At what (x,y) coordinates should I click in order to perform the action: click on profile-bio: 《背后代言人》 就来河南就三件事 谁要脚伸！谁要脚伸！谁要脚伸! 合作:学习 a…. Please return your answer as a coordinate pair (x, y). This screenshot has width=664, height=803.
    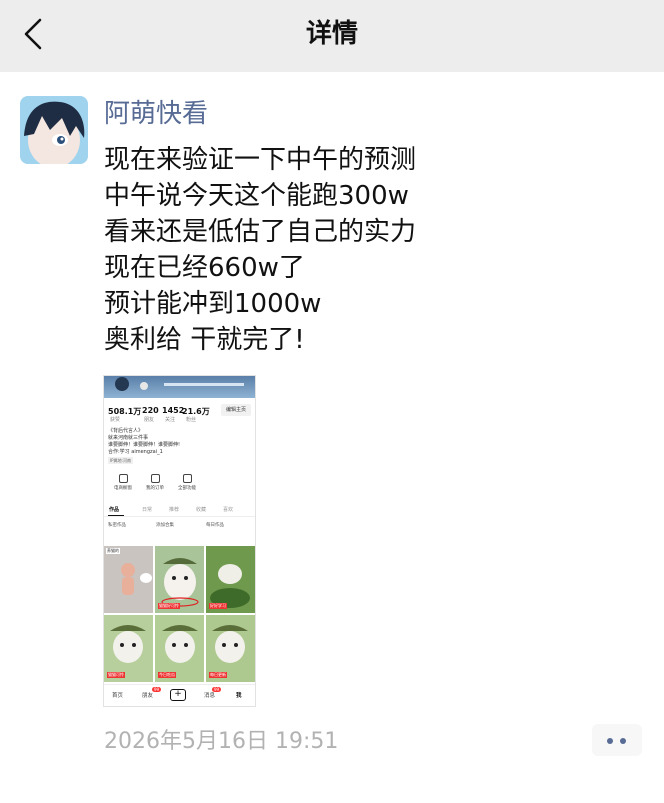
    Looking at the image, I should click on (168, 446).